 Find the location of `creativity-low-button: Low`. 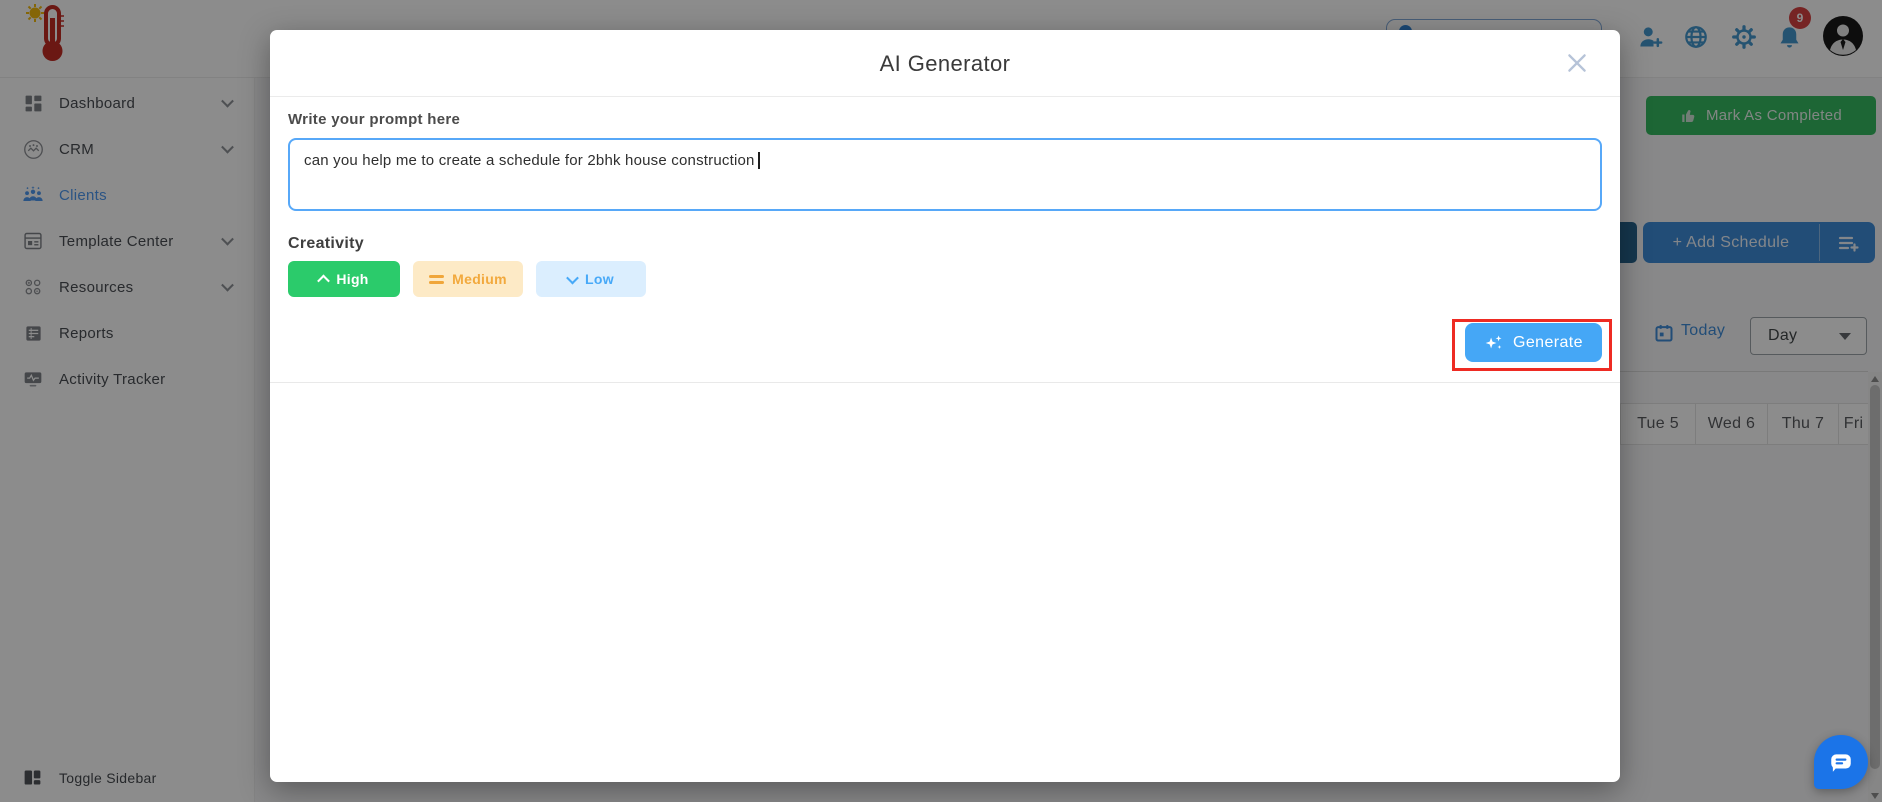

creativity-low-button: Low is located at coordinates (591, 279).